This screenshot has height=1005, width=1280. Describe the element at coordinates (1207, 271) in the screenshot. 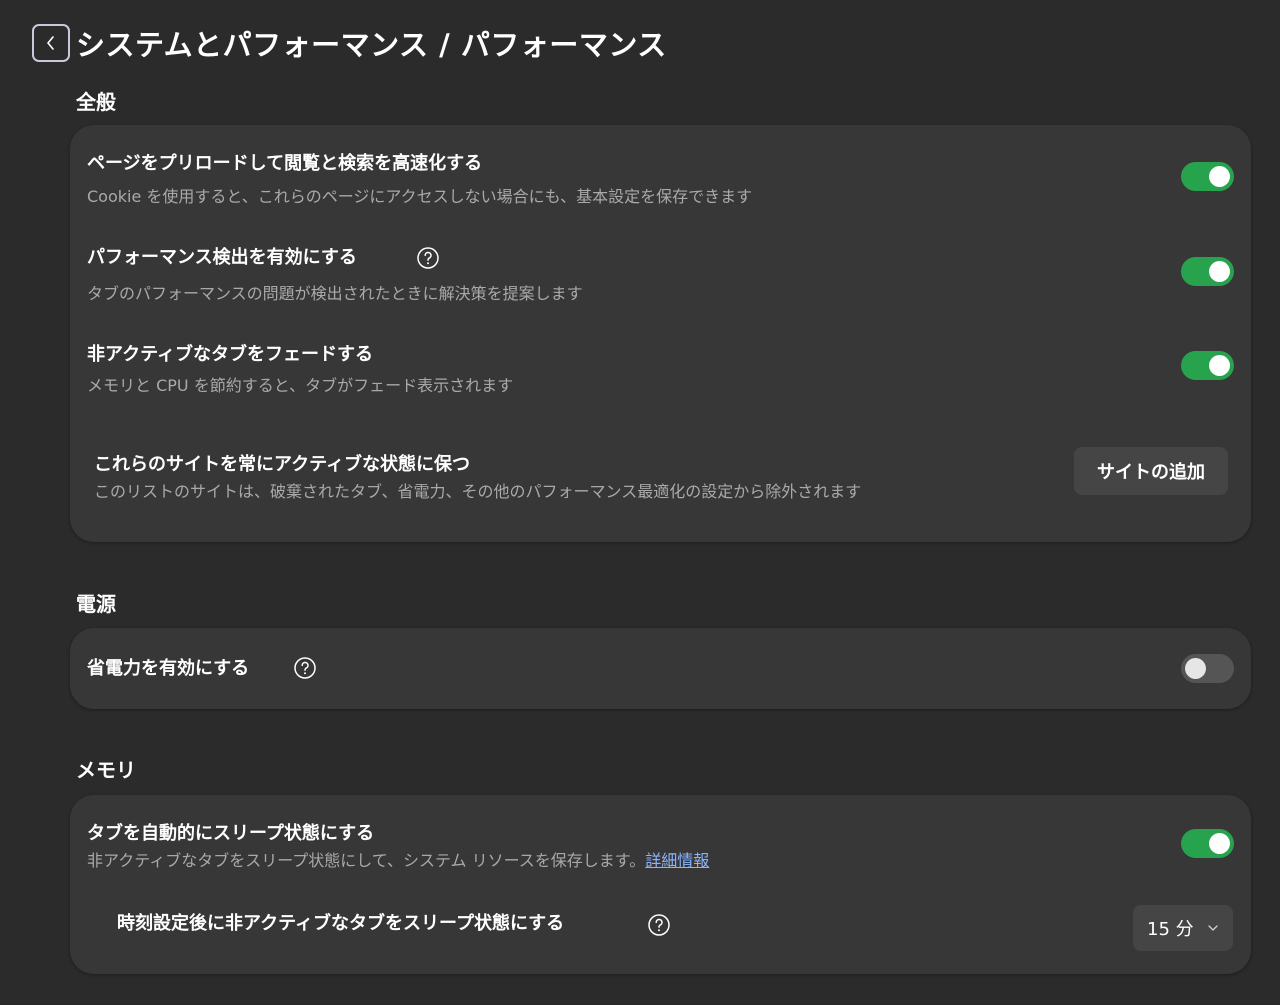

I see `performance-detection-toggle` at that location.